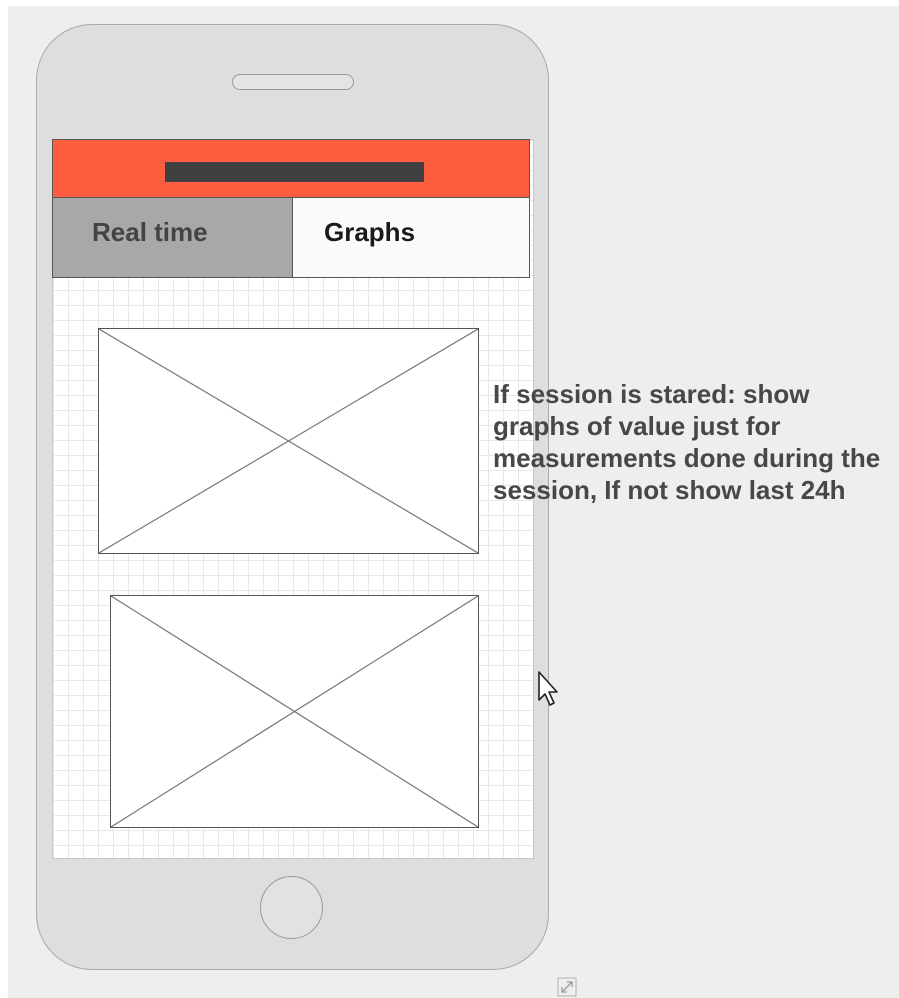 The width and height of the screenshot is (899, 998). Describe the element at coordinates (293, 82) in the screenshot. I see `phone-speaker` at that location.